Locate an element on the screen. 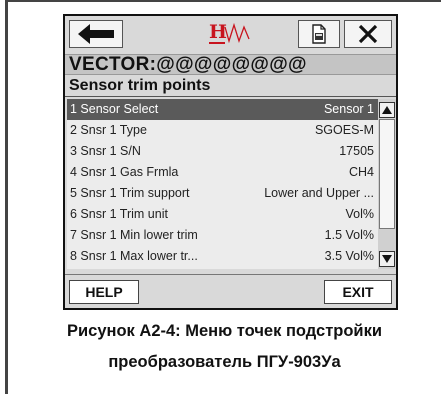 The width and height of the screenshot is (441, 394). help-button: HELP is located at coordinates (104, 292).